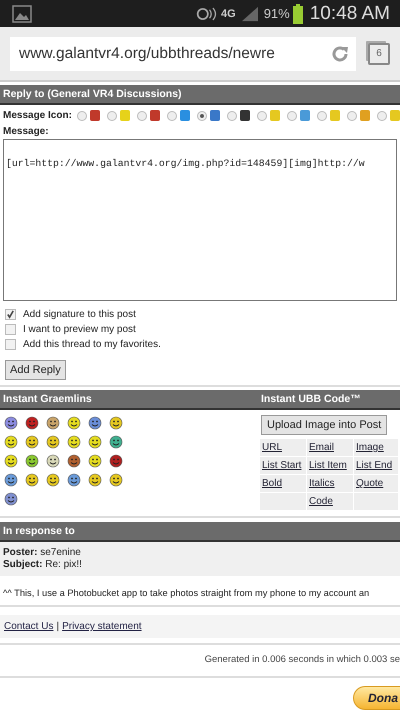 This screenshot has height=711, width=400. What do you see at coordinates (329, 400) in the screenshot?
I see `section-header: Instant UBB Code™` at bounding box center [329, 400].